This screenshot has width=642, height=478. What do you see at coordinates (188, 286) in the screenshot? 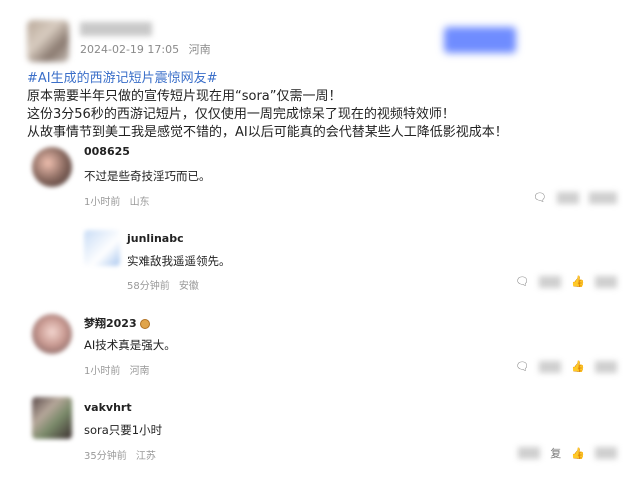
I see `comment-location: 安徽` at bounding box center [188, 286].